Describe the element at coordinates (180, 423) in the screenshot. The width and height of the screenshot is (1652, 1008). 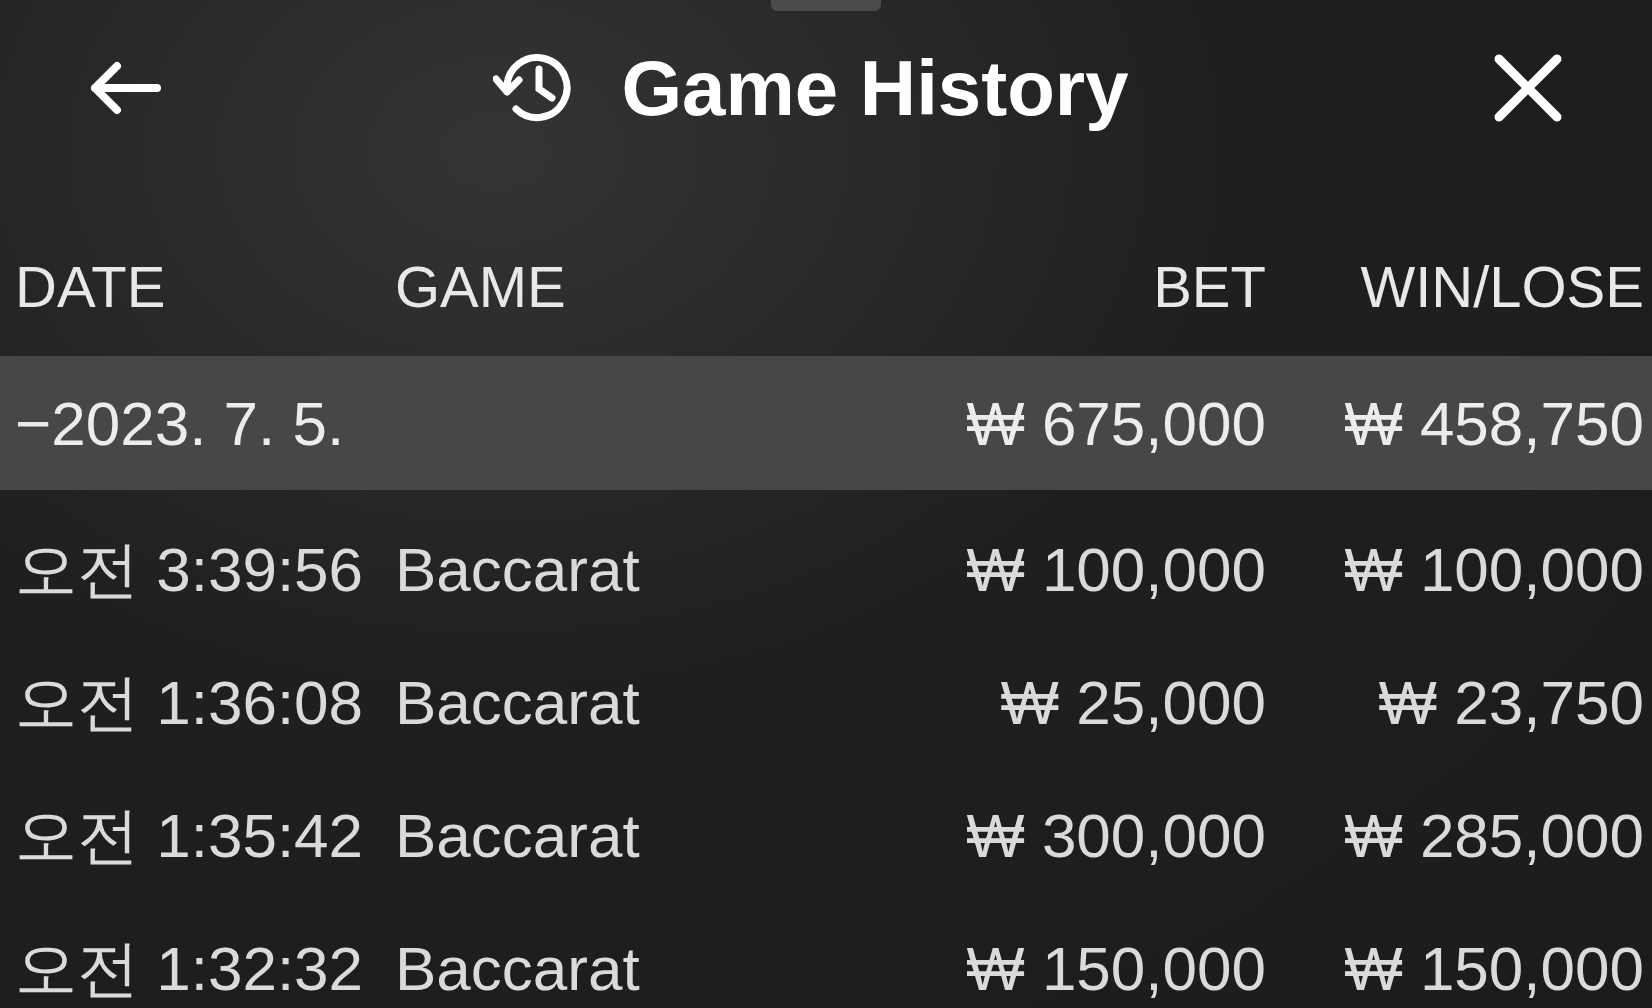
I see `group-date: −2023. 7. 5.` at that location.